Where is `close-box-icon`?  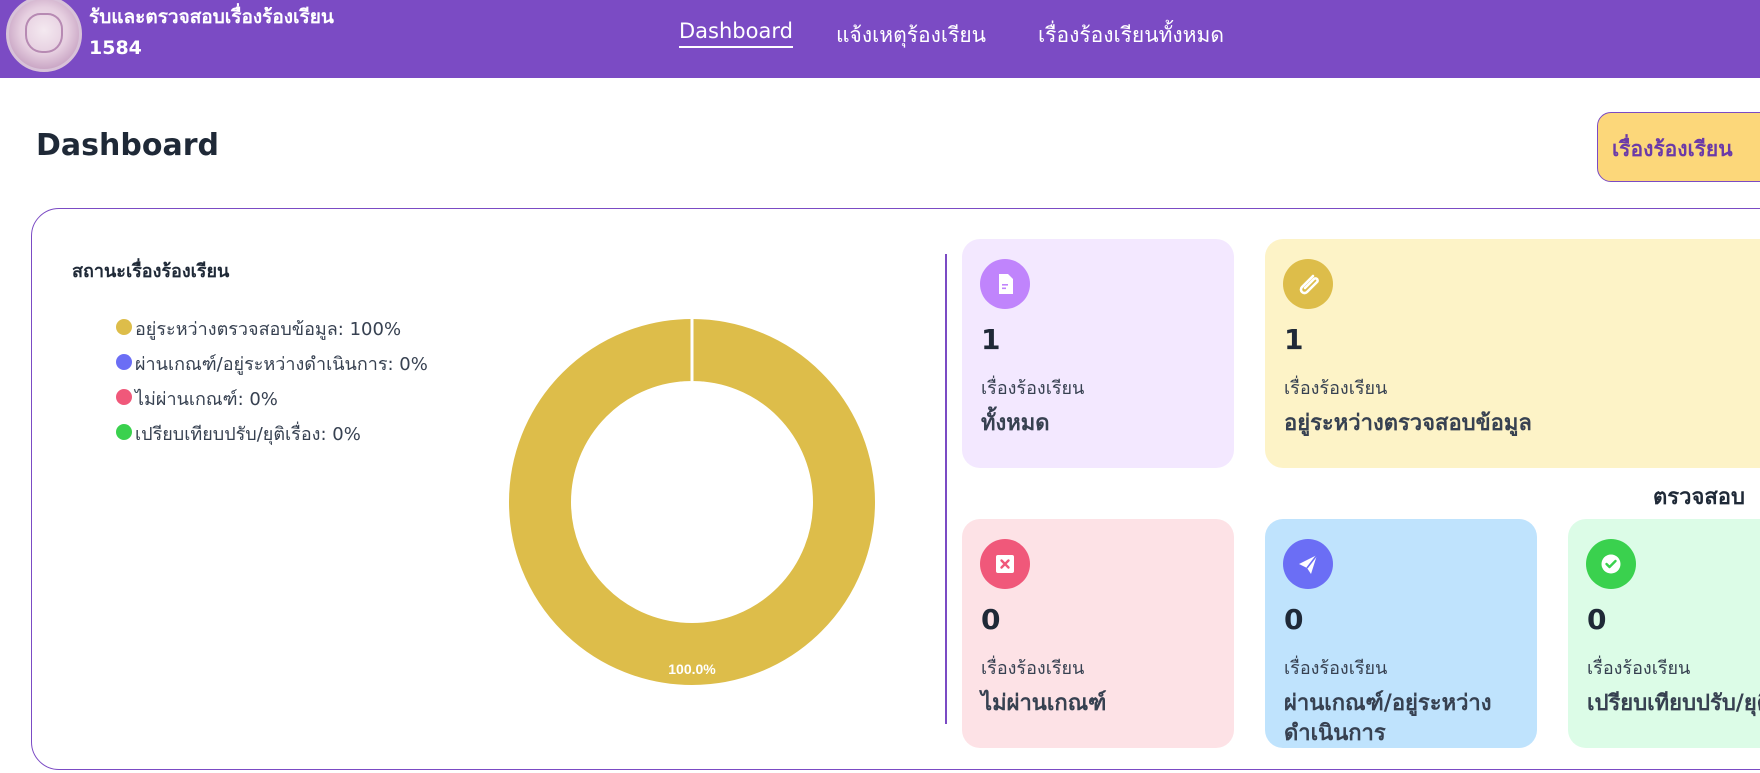
close-box-icon is located at coordinates (1005, 564).